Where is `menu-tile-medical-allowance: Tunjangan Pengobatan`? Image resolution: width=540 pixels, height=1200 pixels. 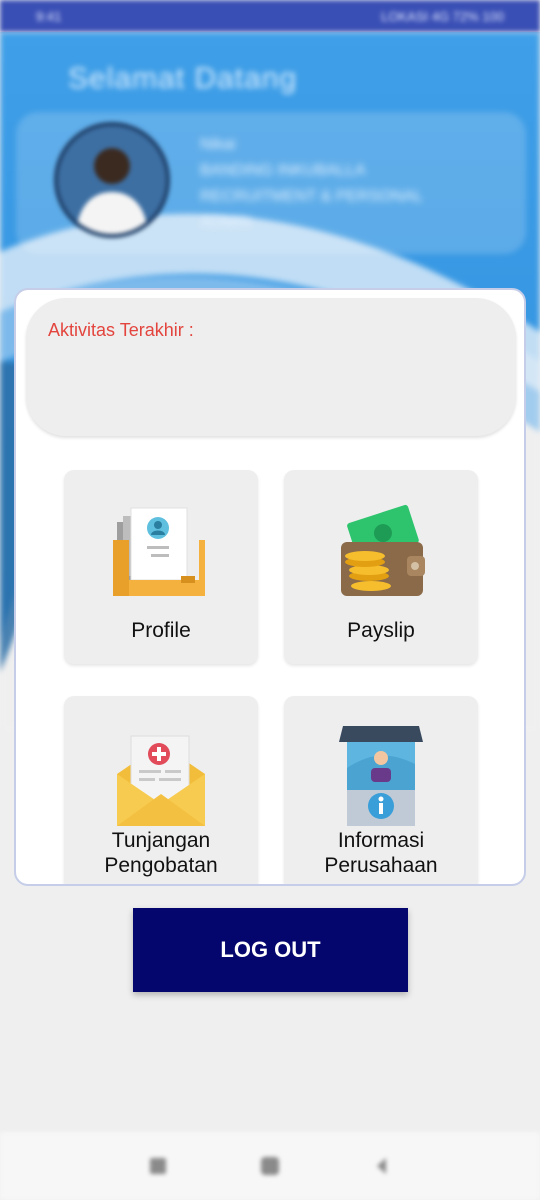
menu-tile-medical-allowance: Tunjangan Pengobatan is located at coordinates (161, 790).